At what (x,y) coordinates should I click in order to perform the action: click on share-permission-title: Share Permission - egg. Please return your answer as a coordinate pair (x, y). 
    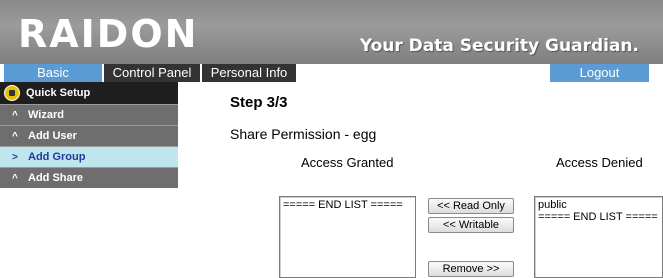
    Looking at the image, I should click on (303, 134).